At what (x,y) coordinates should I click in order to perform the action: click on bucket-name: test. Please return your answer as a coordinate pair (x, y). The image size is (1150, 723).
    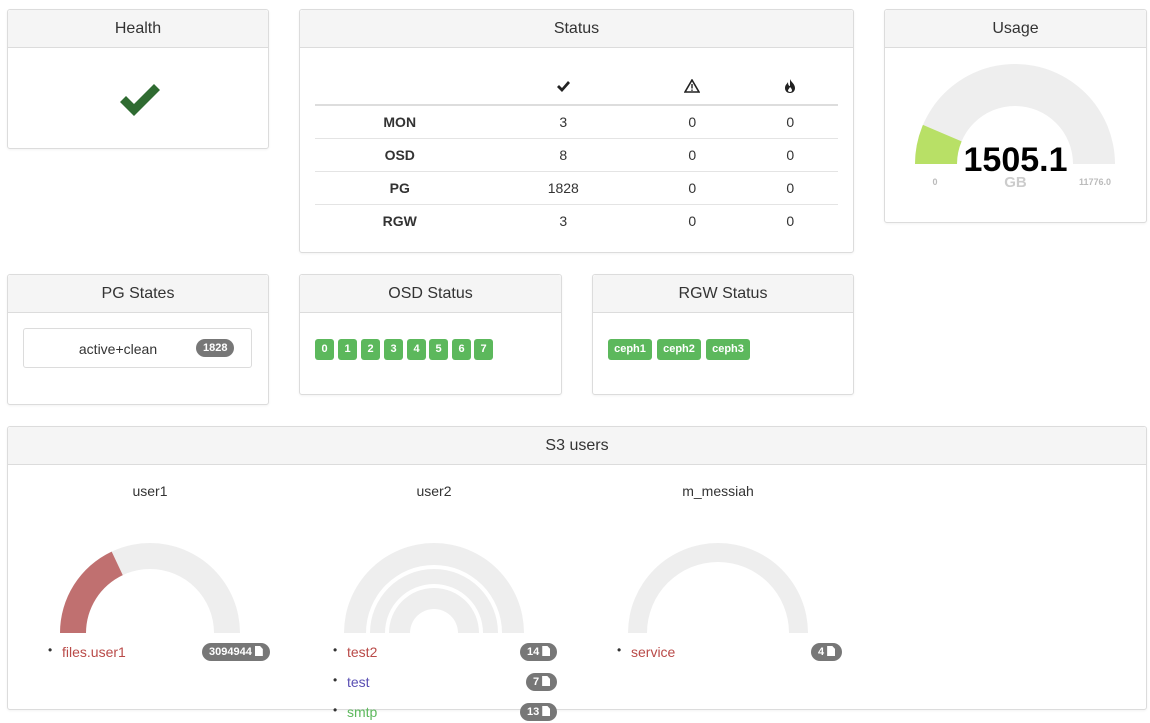
    Looking at the image, I should click on (358, 682).